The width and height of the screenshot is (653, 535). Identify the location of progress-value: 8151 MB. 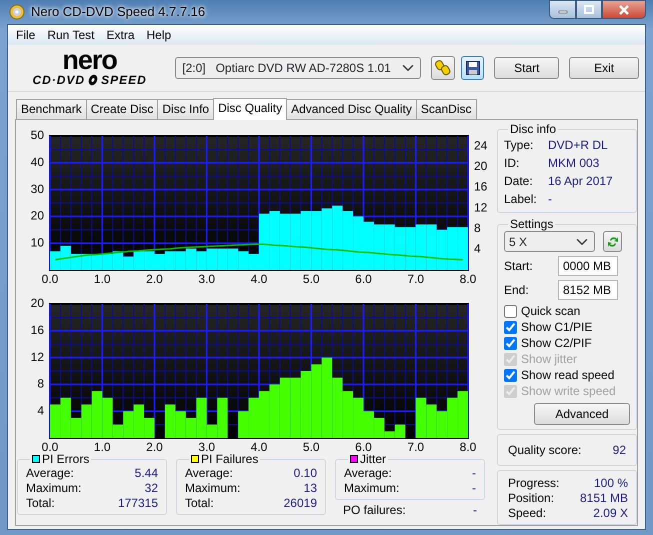
(604, 498).